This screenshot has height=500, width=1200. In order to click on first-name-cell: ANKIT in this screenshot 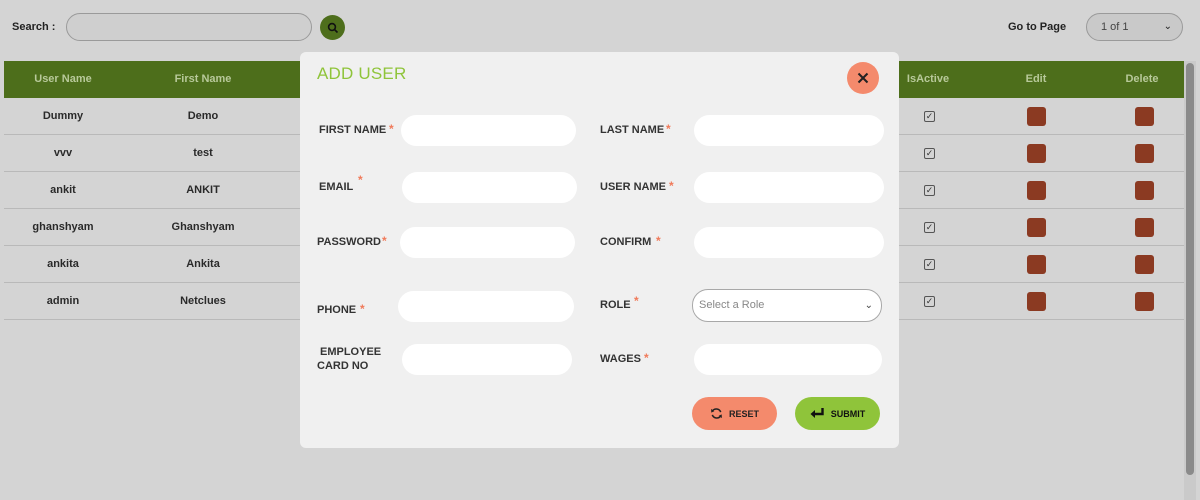, I will do `click(203, 190)`.